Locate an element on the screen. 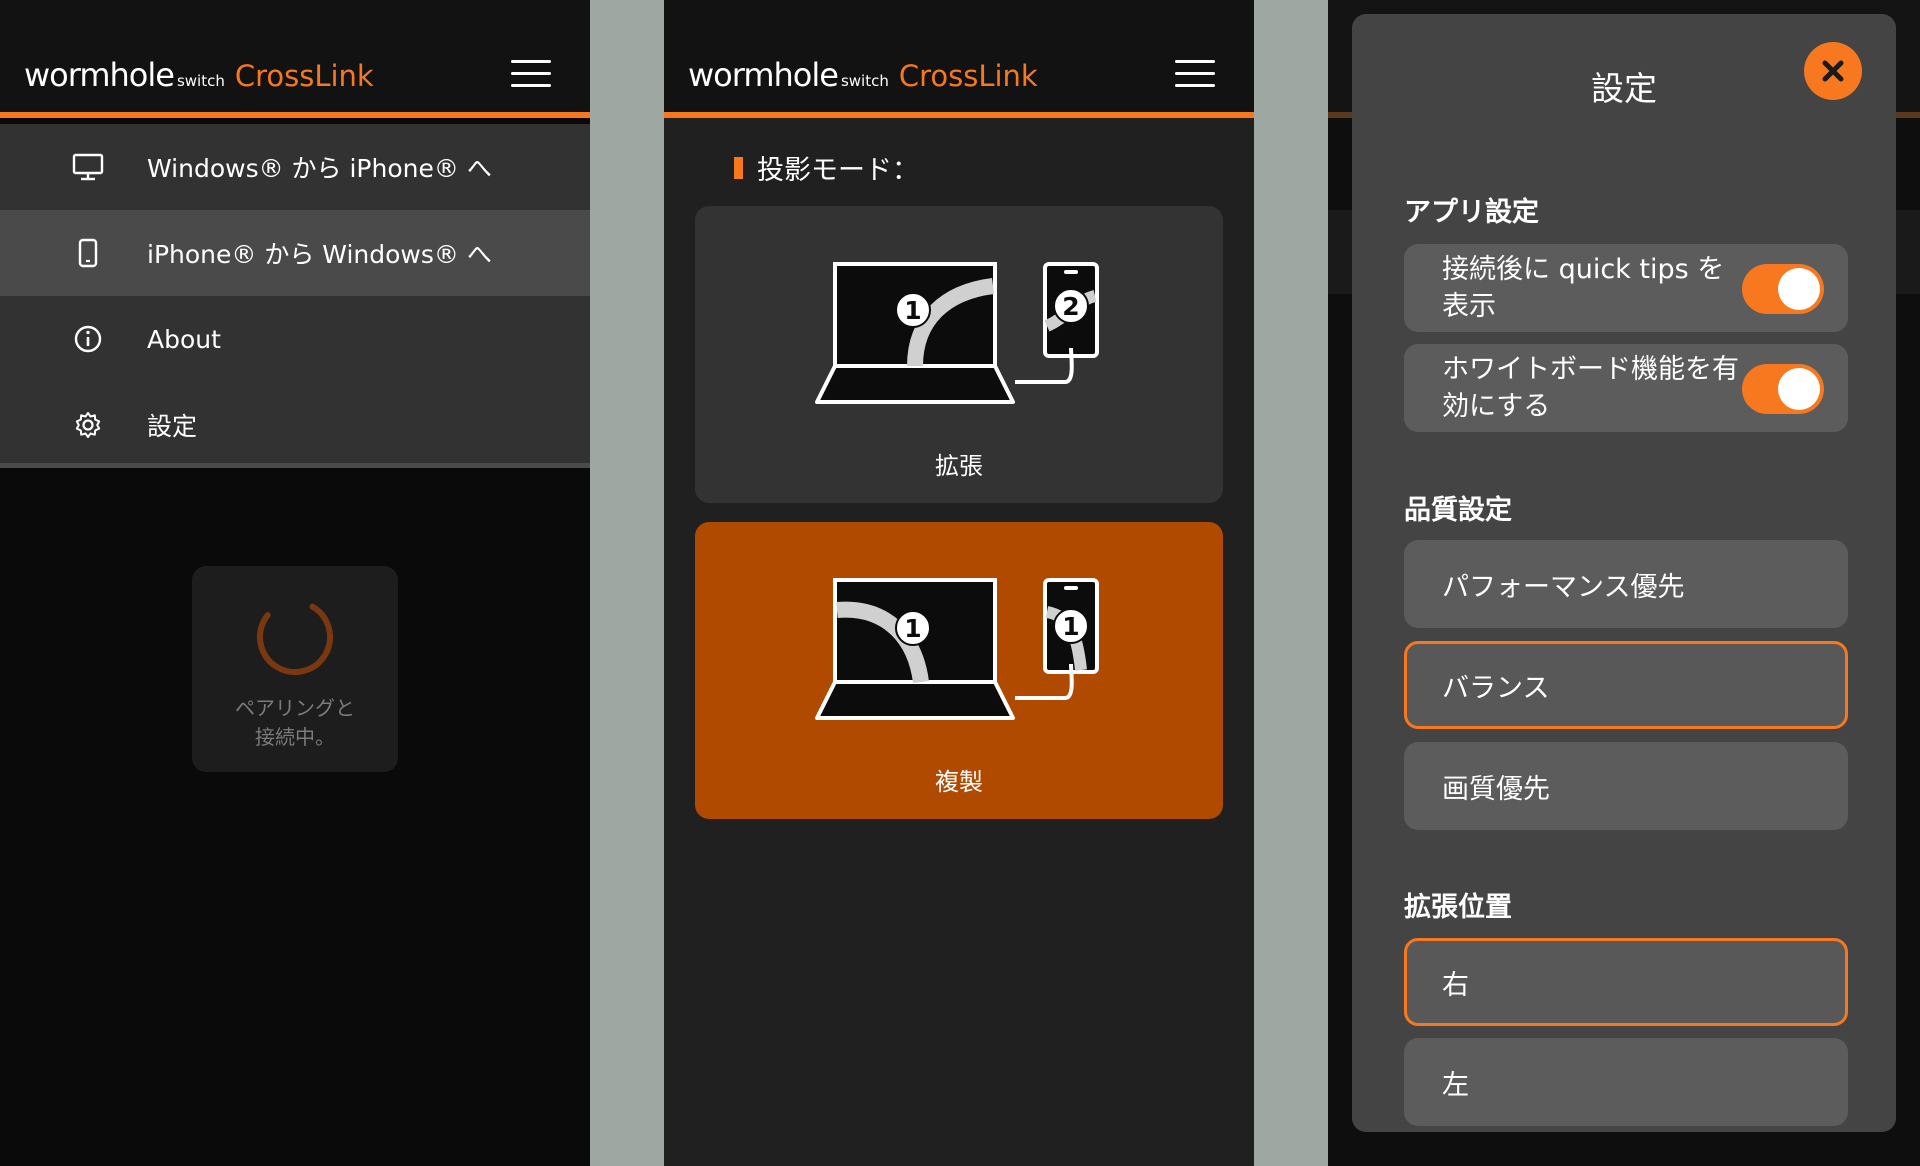 This screenshot has width=1920, height=1166. whiteboard-toggle-row: ホワイトボード機能を有効にする is located at coordinates (1626, 388).